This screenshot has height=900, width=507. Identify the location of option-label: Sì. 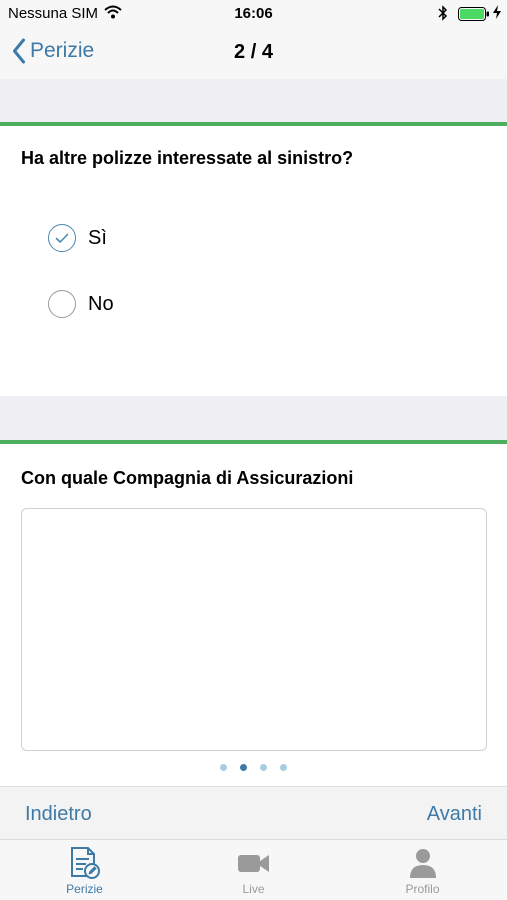
(97, 237).